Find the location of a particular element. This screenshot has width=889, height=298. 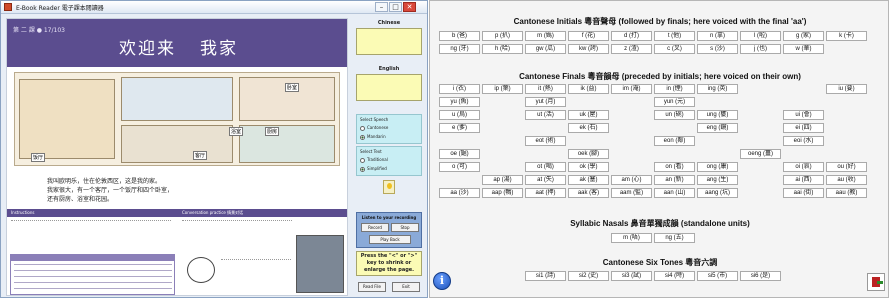

final-button: eon (鄰) is located at coordinates (674, 141).